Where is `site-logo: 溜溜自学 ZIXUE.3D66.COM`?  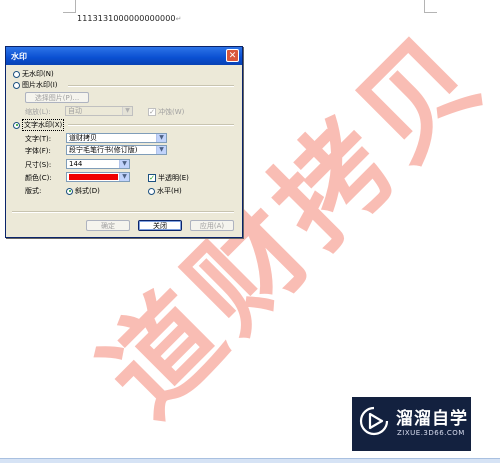 site-logo: 溜溜自学 ZIXUE.3D66.COM is located at coordinates (411, 424).